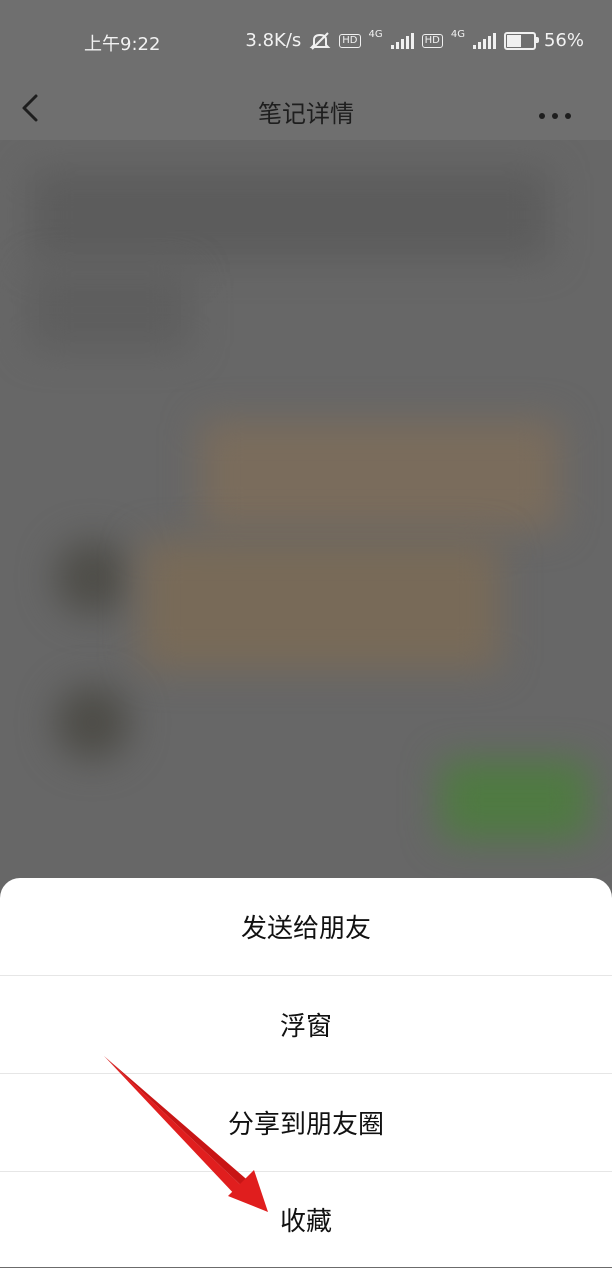 This screenshot has width=612, height=1268. Describe the element at coordinates (320, 40) in the screenshot. I see `bell-off-icon` at that location.